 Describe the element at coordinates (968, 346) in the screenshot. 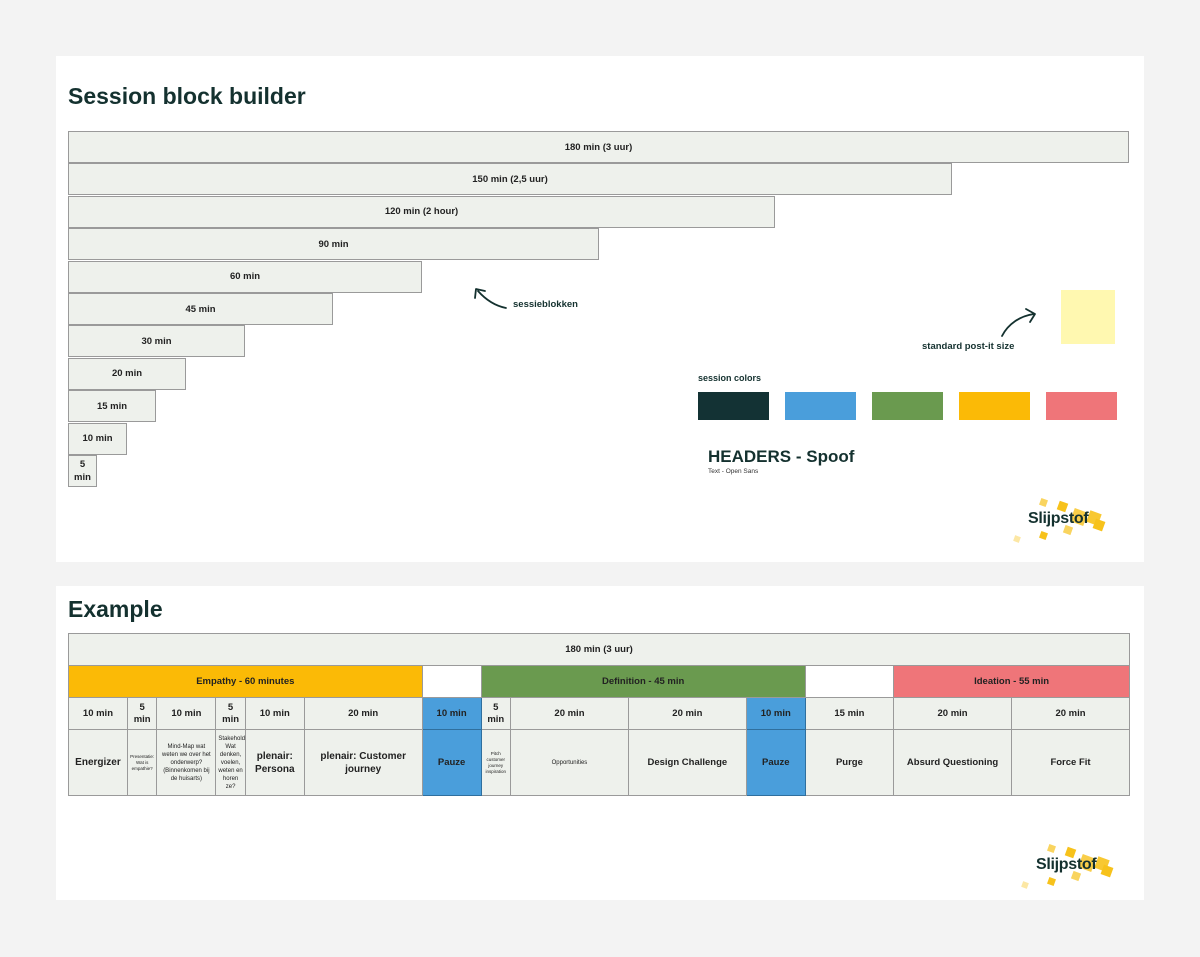

I see `postit-annotation: standard post-it size` at that location.